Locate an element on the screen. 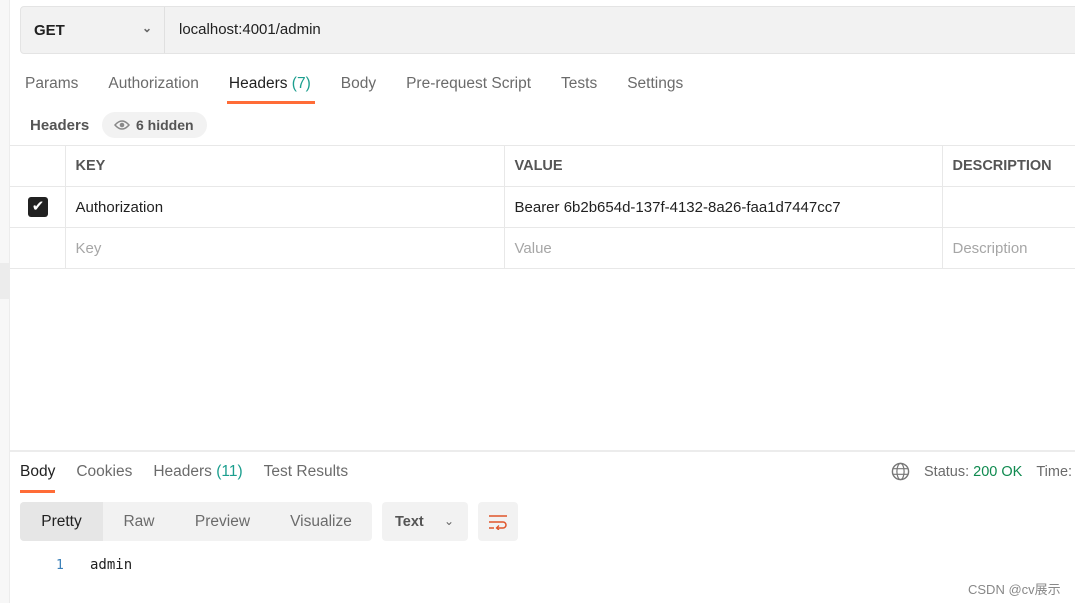 This screenshot has width=1075, height=603. tab-authorization: Authorization is located at coordinates (153, 89).